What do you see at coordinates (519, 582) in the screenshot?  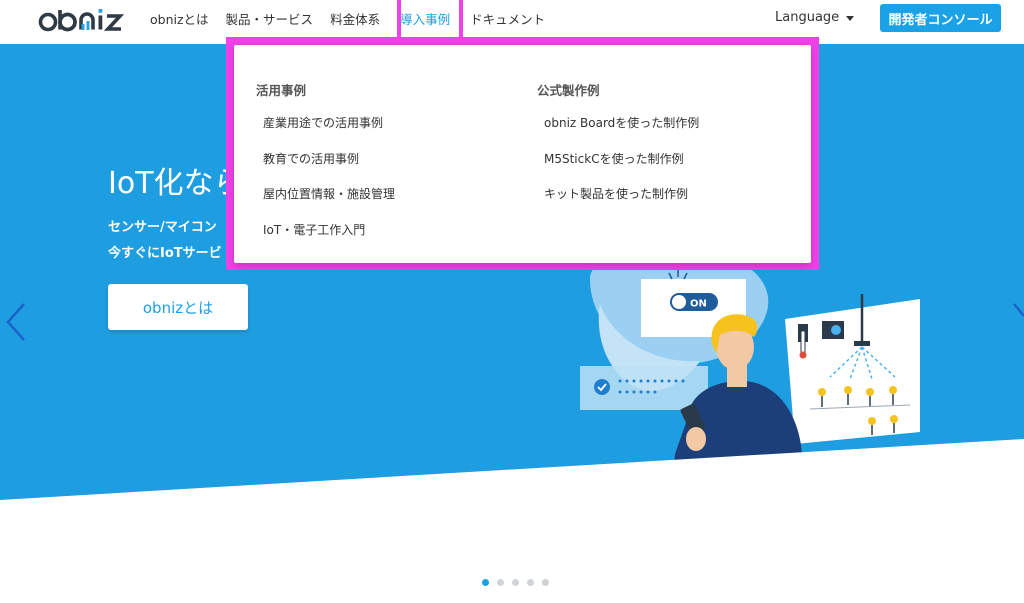 I see `carousel-indicators` at bounding box center [519, 582].